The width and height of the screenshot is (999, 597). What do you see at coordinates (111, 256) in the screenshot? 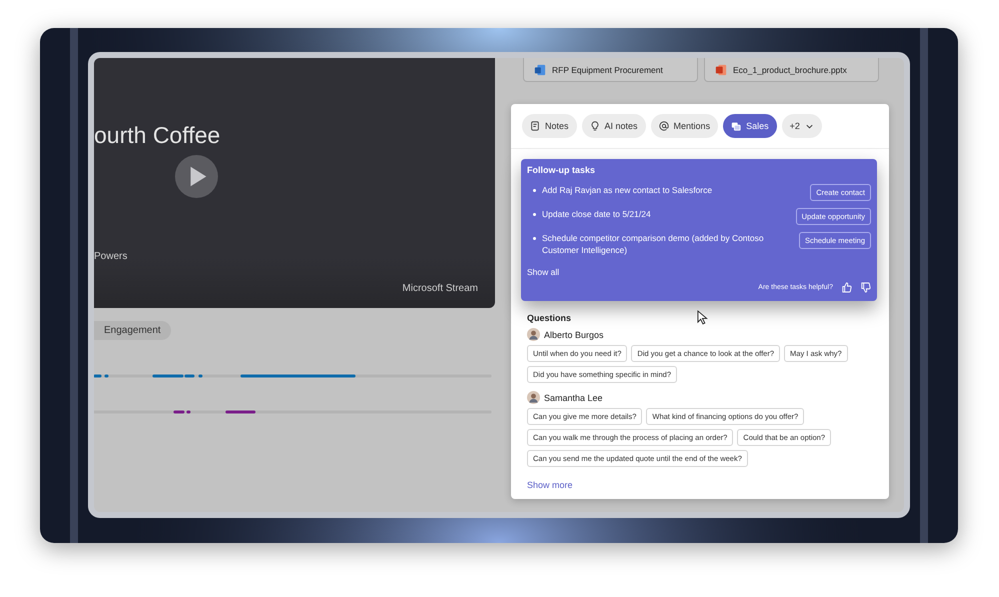
I see `presenter-name: Powers` at bounding box center [111, 256].